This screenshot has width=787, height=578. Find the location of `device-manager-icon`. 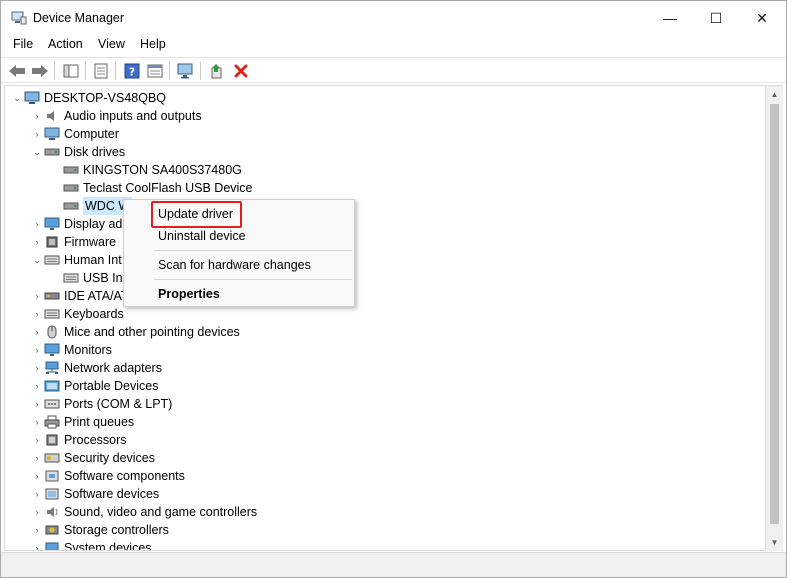

device-manager-icon is located at coordinates (19, 18).